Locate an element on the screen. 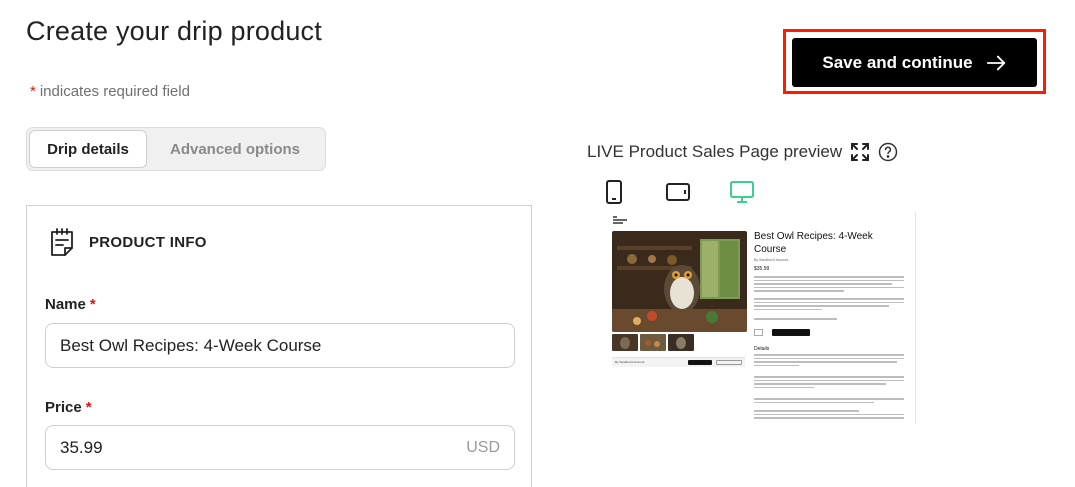  help-icon is located at coordinates (888, 152).